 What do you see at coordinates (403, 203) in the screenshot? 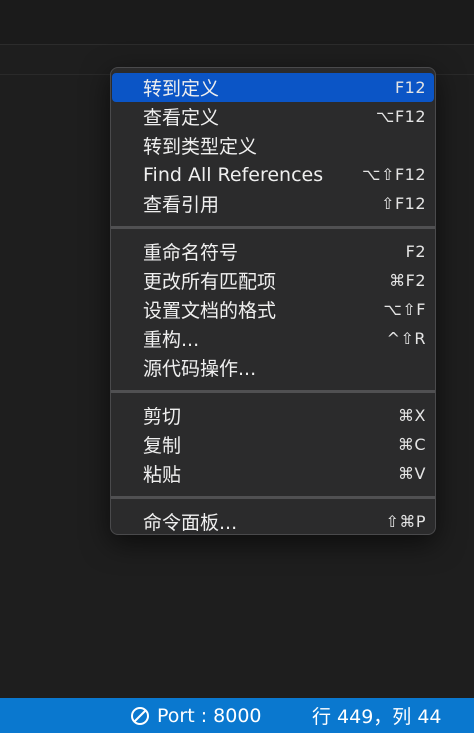
I see `menu-item-shortcut: ⇧F12` at bounding box center [403, 203].